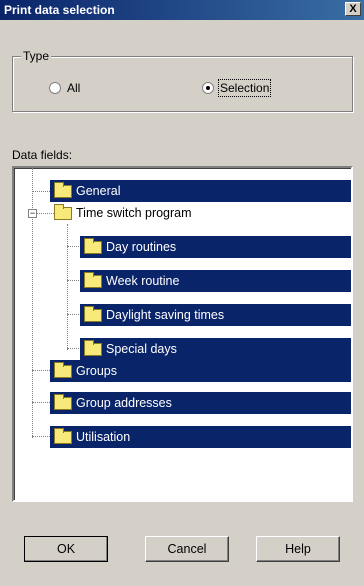  What do you see at coordinates (182, 281) in the screenshot?
I see `tree-item-week-routine: Week routine` at bounding box center [182, 281].